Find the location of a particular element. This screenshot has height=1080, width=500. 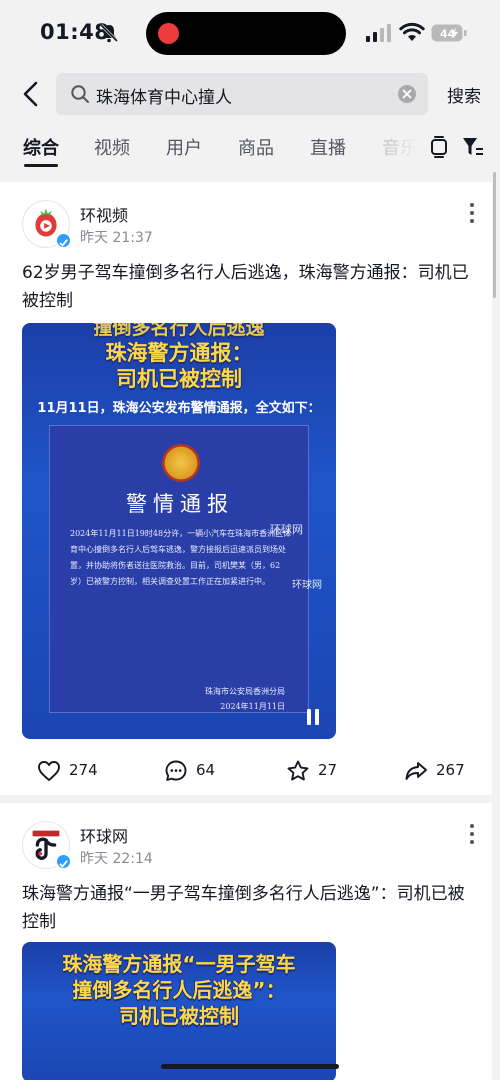

thumb-headline-3: 司机已被控制 is located at coordinates (179, 1016).